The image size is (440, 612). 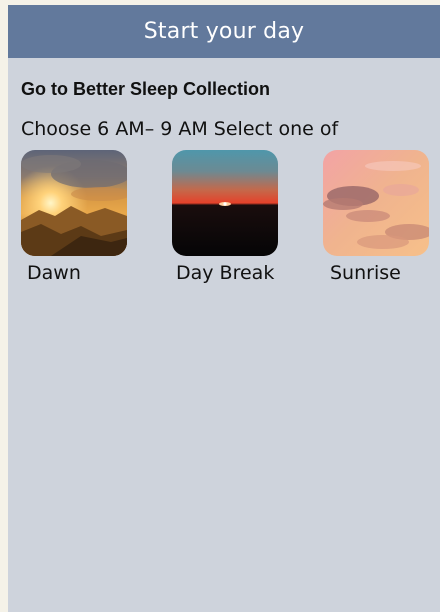 I want to click on option-day-break: Day Break, so click(x=227, y=217).